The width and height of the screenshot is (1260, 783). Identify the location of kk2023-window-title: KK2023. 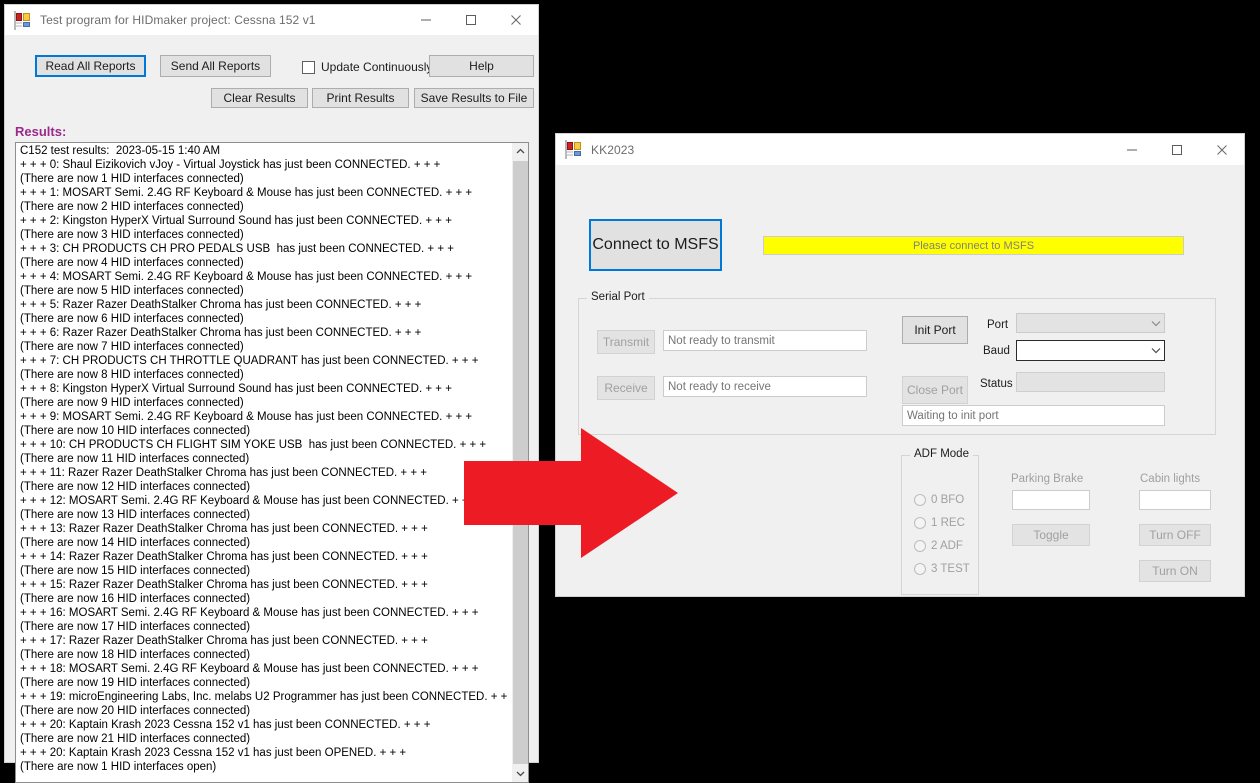
(613, 149).